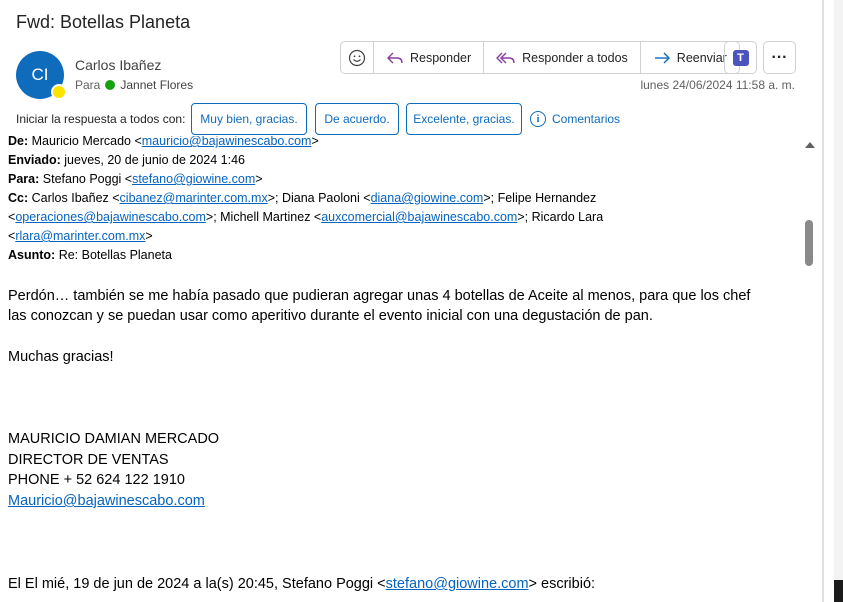 The height and width of the screenshot is (602, 843). Describe the element at coordinates (560, 217) in the screenshot. I see `cc-text: >; Ricardo Lara` at that location.